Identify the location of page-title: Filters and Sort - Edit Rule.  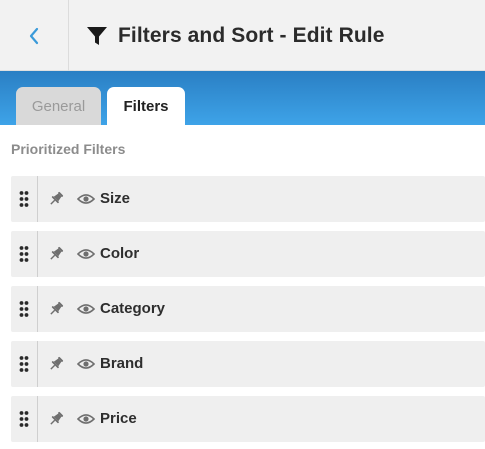
(251, 35).